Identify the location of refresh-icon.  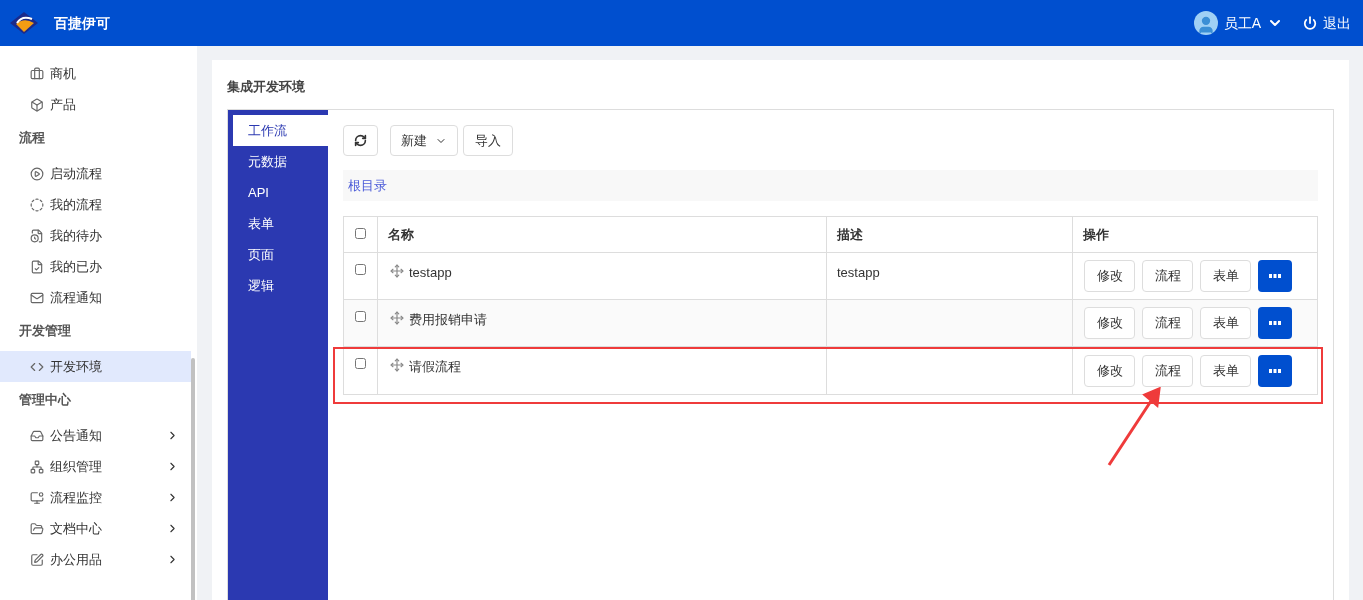
(360, 140).